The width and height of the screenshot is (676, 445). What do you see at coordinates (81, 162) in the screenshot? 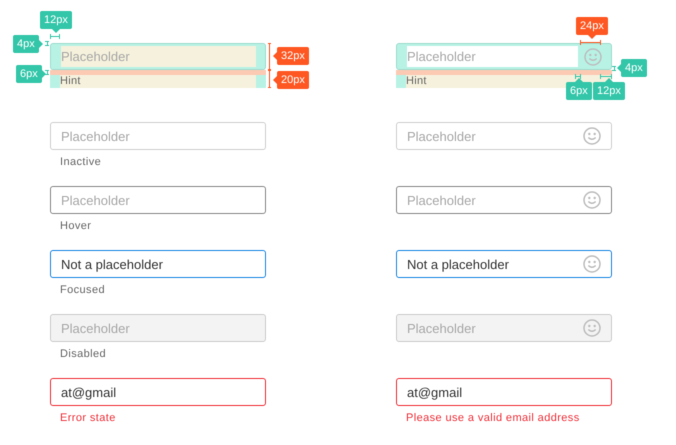
I see `state-caption: Inactive` at bounding box center [81, 162].